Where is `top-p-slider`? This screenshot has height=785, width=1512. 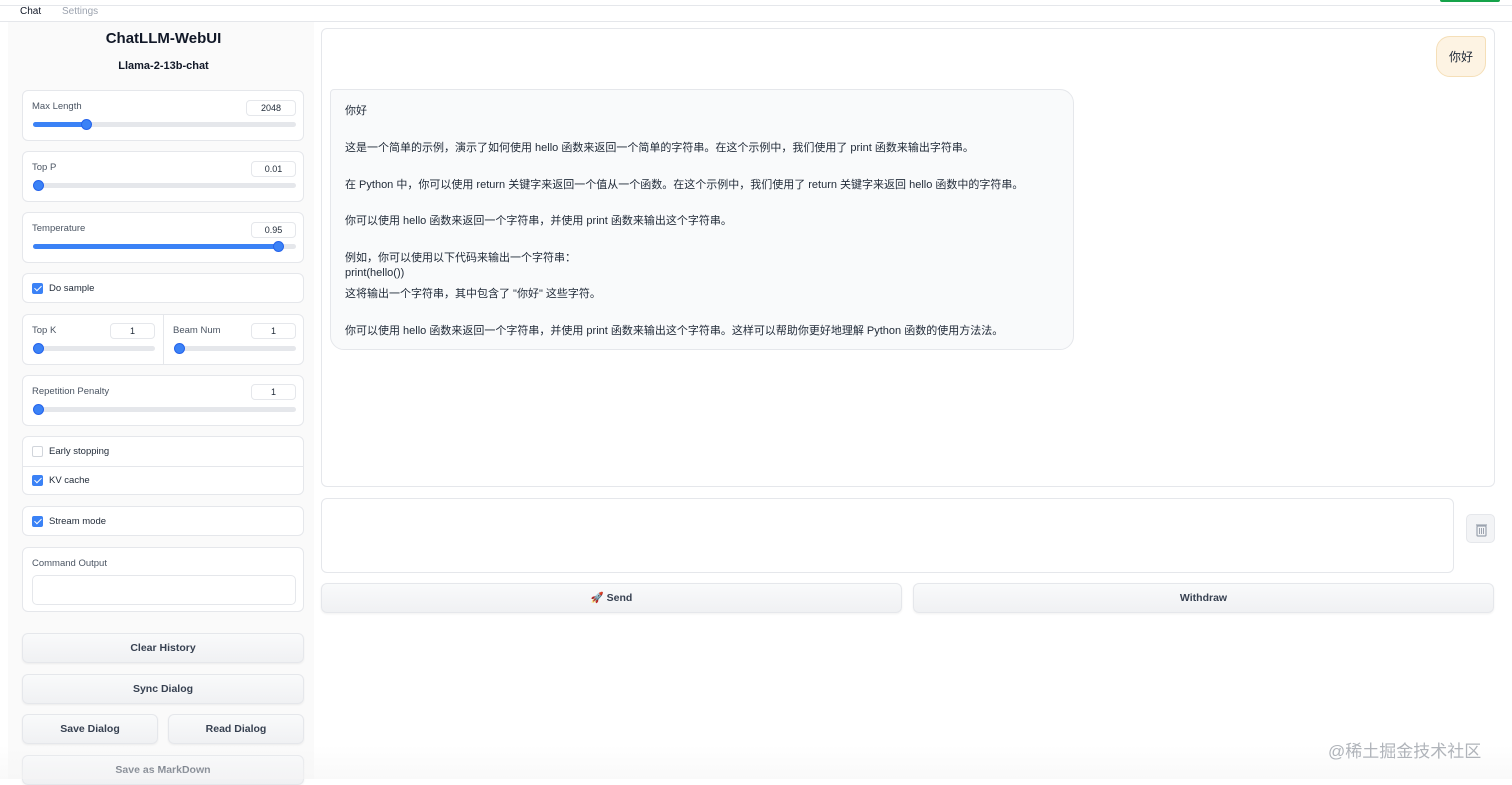 top-p-slider is located at coordinates (164, 185).